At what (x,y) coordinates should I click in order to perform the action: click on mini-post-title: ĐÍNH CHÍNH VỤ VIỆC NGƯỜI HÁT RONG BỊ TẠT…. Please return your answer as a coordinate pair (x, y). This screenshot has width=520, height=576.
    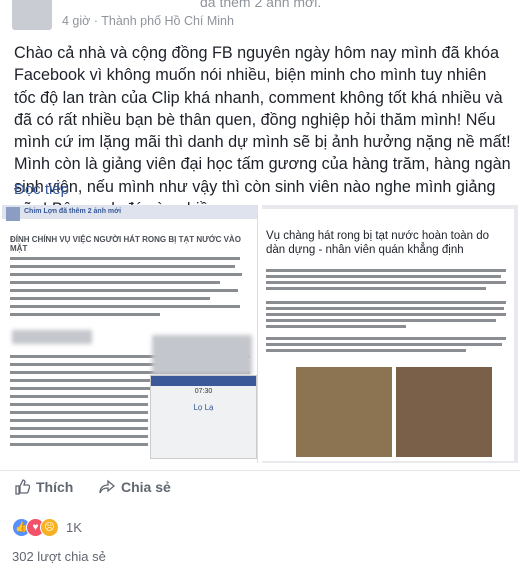
    Looking at the image, I should click on (125, 244).